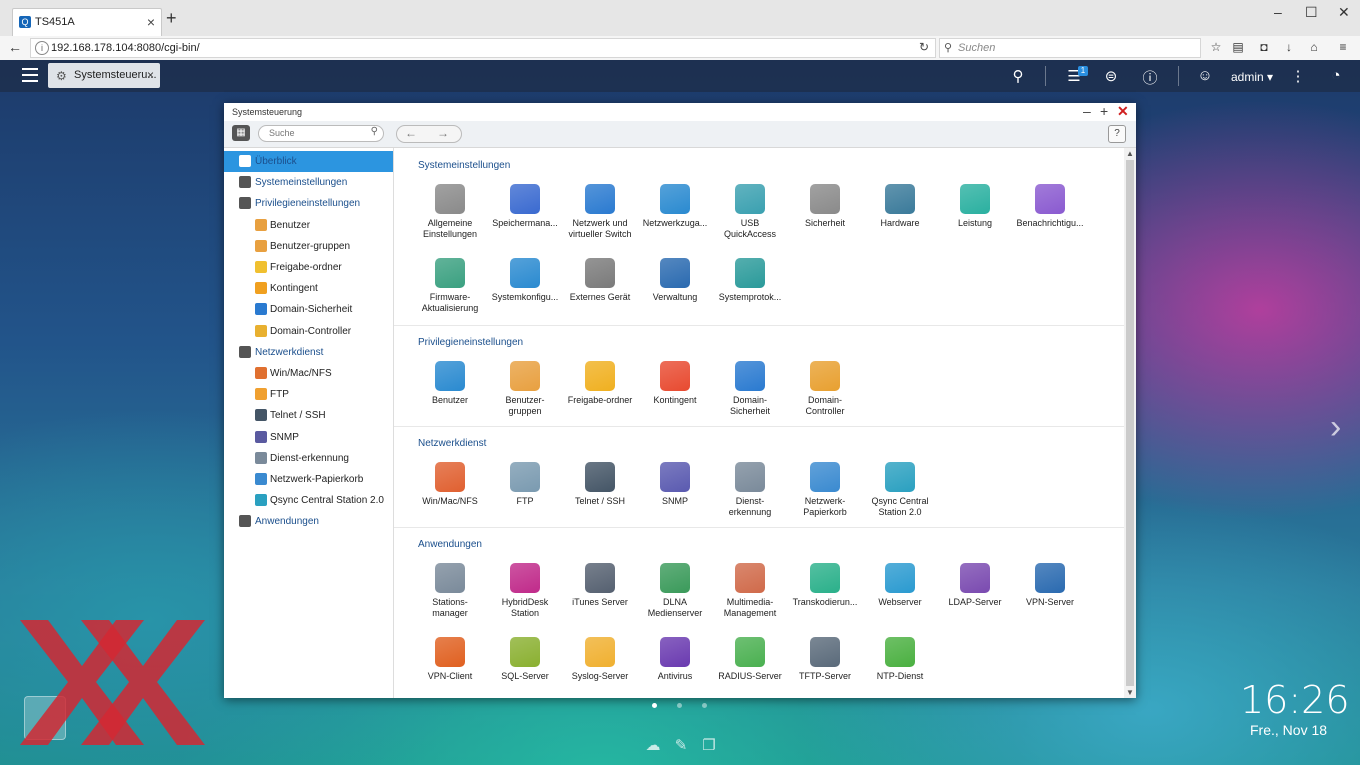 This screenshot has height=765, width=1360. What do you see at coordinates (600, 659) in the screenshot?
I see `app-launcher: Syslog-Server` at bounding box center [600, 659].